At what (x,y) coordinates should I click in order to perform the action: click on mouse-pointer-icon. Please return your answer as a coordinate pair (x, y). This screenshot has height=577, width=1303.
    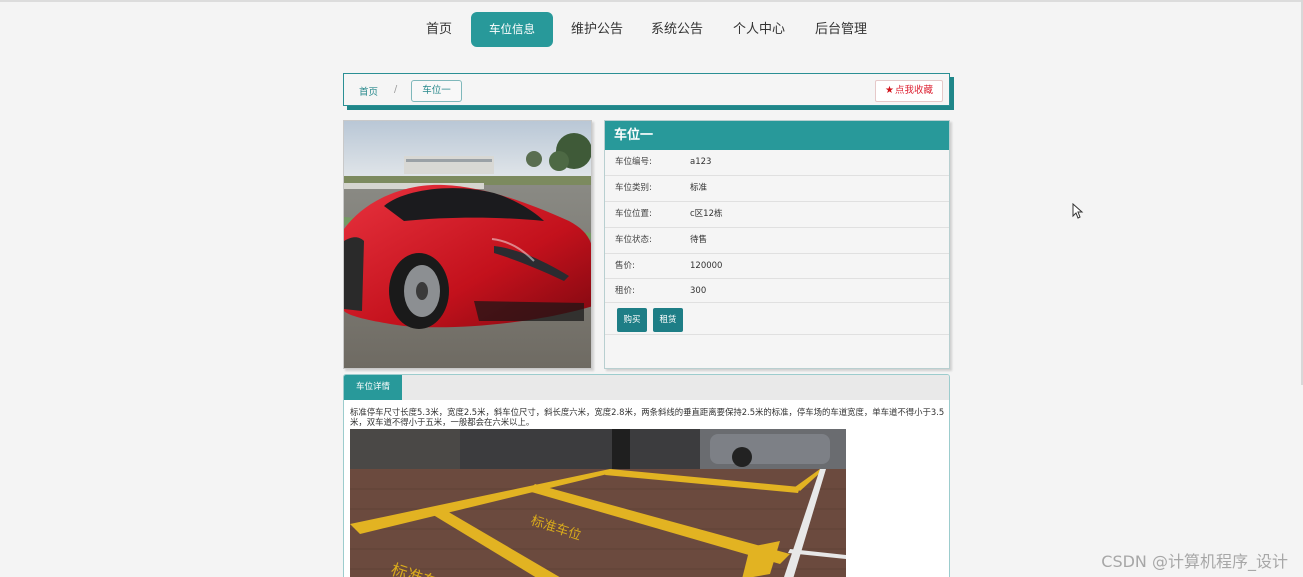
    Looking at the image, I should click on (1078, 212).